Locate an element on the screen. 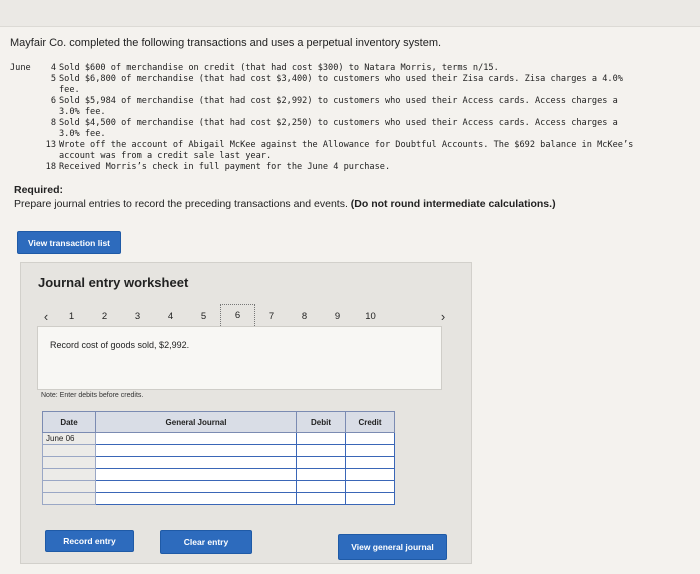  transaction-day: 13 is located at coordinates (50, 145).